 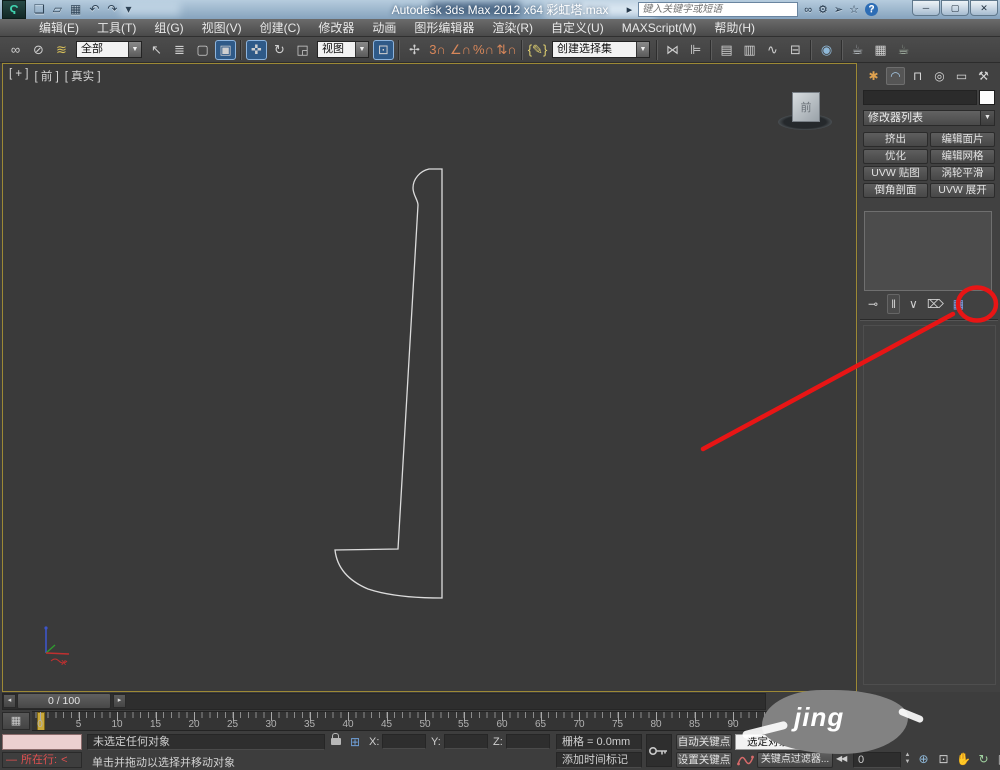 What do you see at coordinates (400, 721) in the screenshot?
I see `frame-ruler: 0 5 10 15 20 25 30 35 40 45 50 55 60 65 70 75 80 85 90` at bounding box center [400, 721].